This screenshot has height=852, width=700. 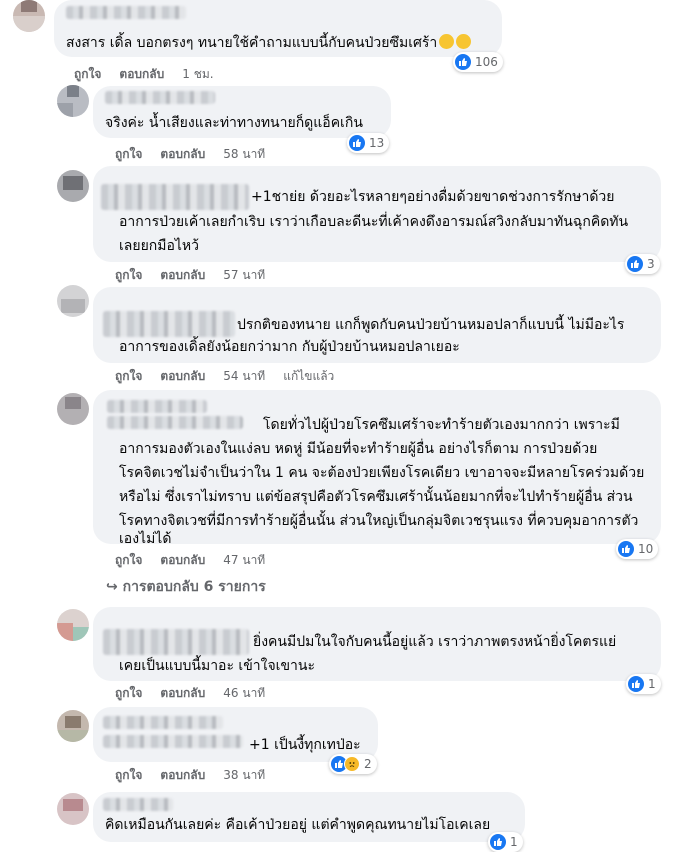 What do you see at coordinates (244, 275) in the screenshot?
I see `timestamp: 57 นาที` at bounding box center [244, 275].